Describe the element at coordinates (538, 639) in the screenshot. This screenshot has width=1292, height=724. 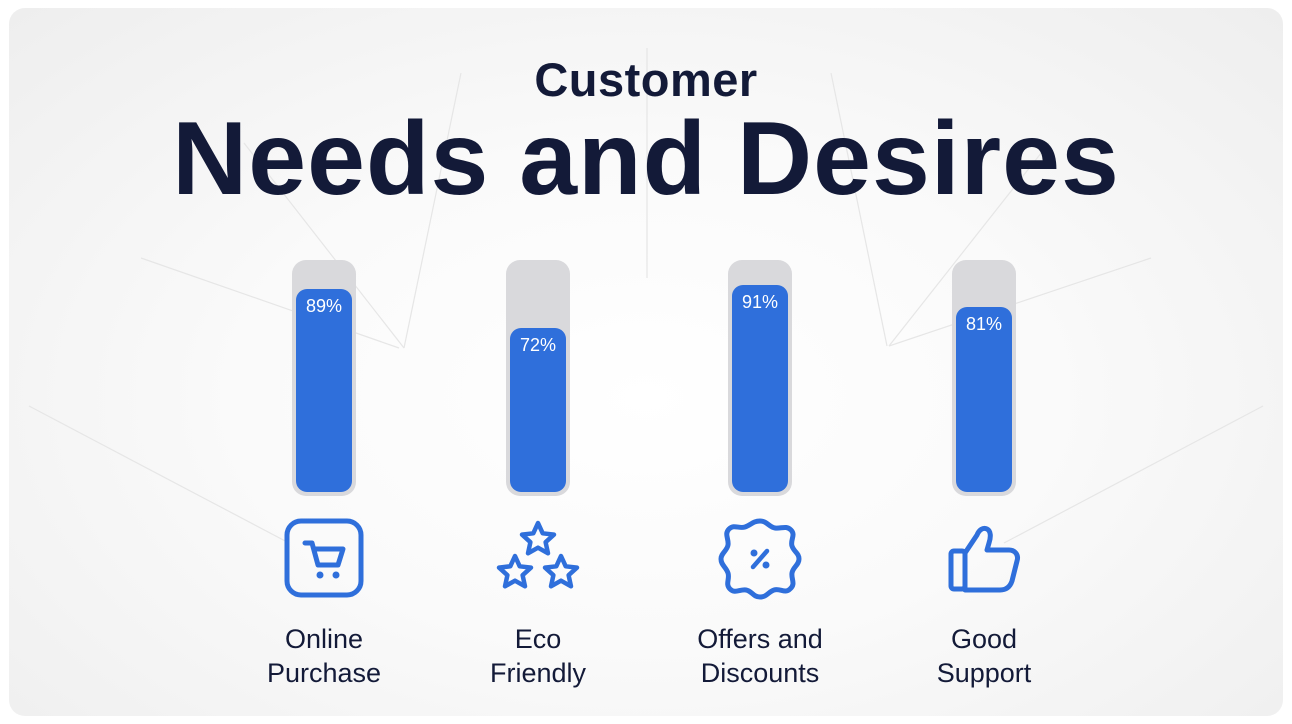
I see `category-label-line: Eco` at that location.